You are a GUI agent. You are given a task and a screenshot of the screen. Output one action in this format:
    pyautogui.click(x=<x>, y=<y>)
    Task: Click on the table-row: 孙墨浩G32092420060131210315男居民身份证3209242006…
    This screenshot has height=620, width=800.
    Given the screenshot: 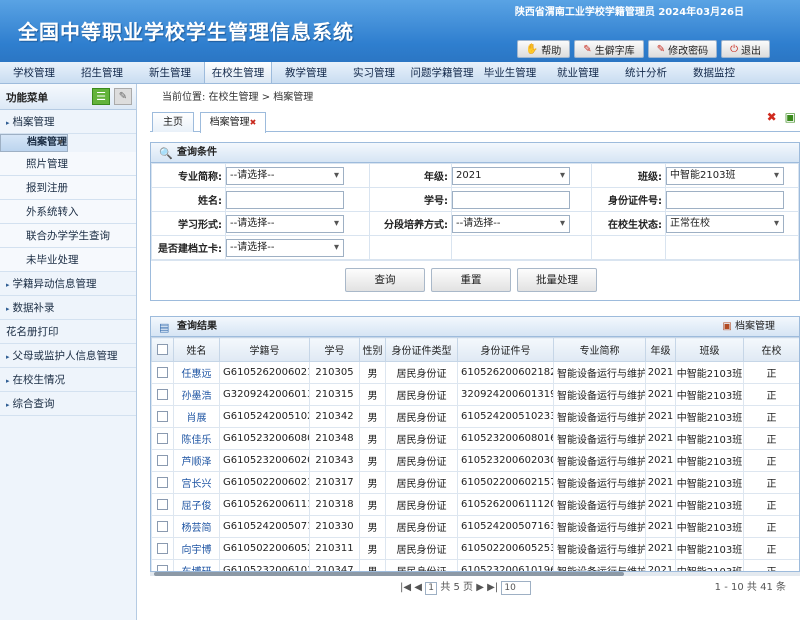 What is the action you would take?
    pyautogui.click(x=475, y=394)
    